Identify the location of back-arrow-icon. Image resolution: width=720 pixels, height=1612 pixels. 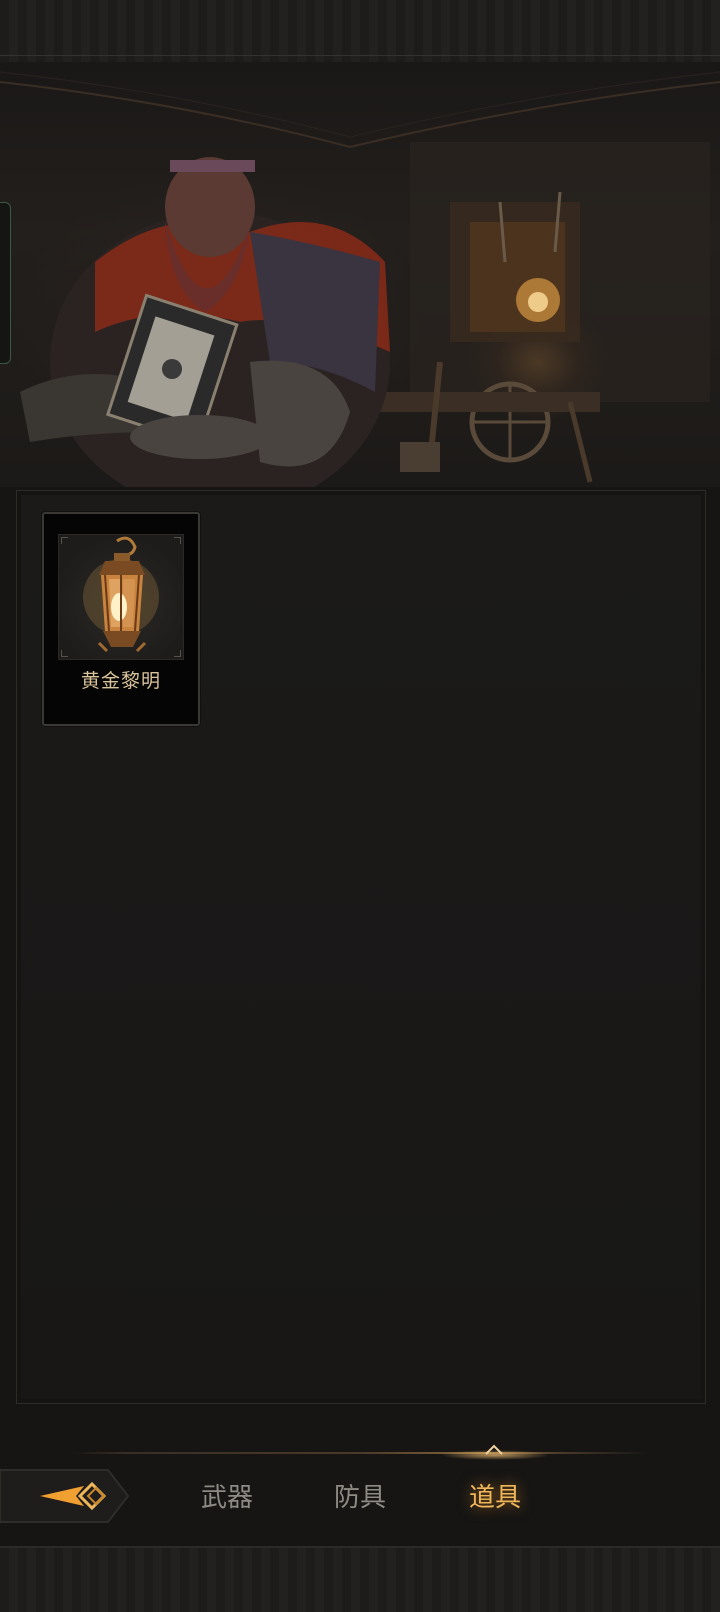
(65, 1496).